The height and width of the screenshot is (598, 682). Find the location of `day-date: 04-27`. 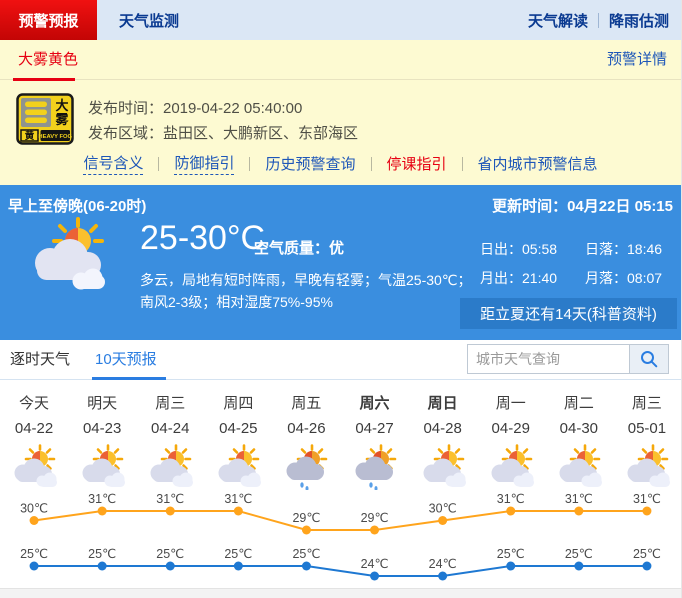

day-date: 04-27 is located at coordinates (374, 428).